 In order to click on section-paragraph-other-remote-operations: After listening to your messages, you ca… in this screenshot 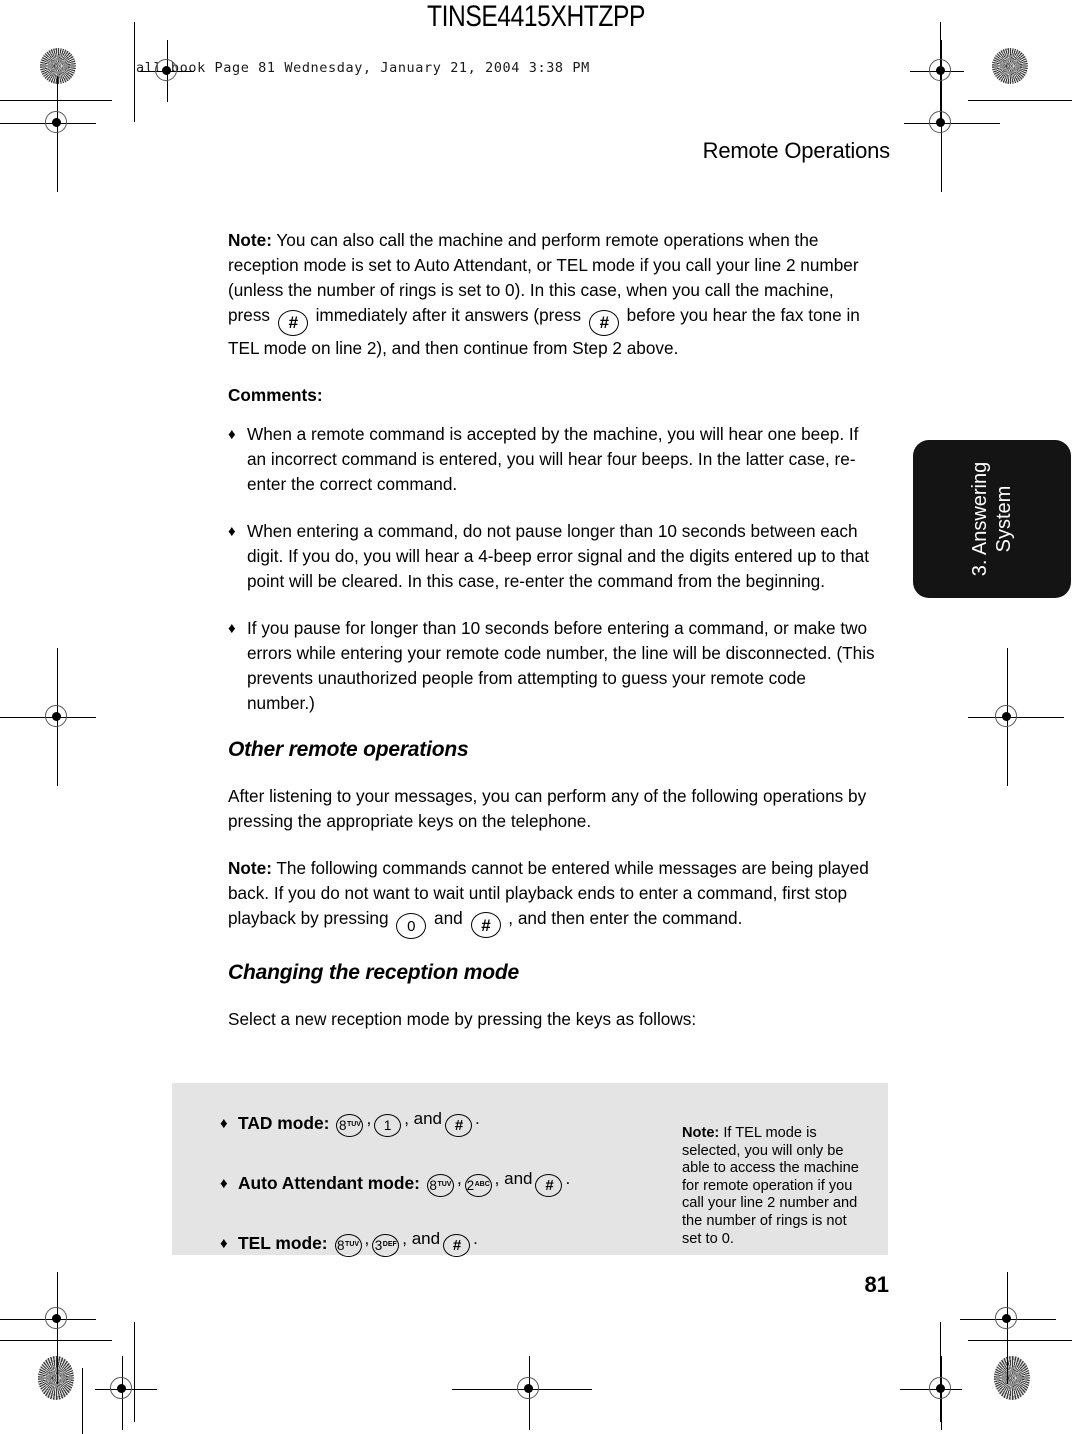, I will do `click(547, 808)`.